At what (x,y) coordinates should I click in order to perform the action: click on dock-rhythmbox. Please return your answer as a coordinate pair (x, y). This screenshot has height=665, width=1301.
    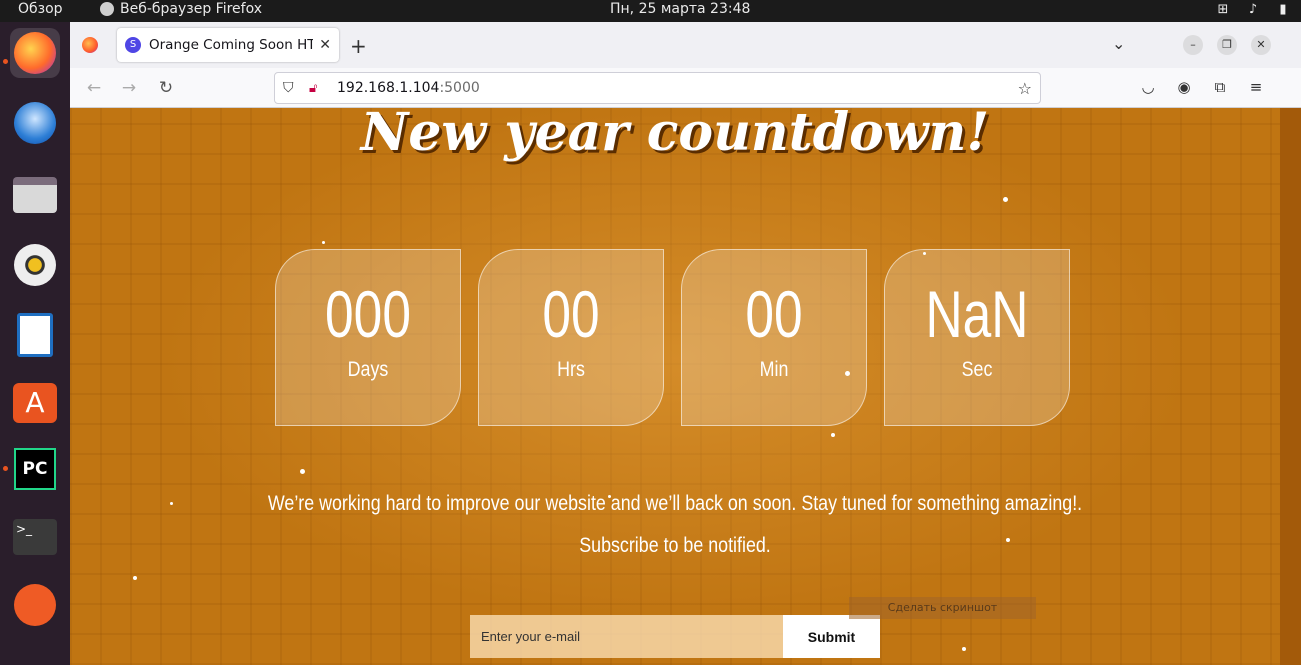
    Looking at the image, I should click on (35, 265).